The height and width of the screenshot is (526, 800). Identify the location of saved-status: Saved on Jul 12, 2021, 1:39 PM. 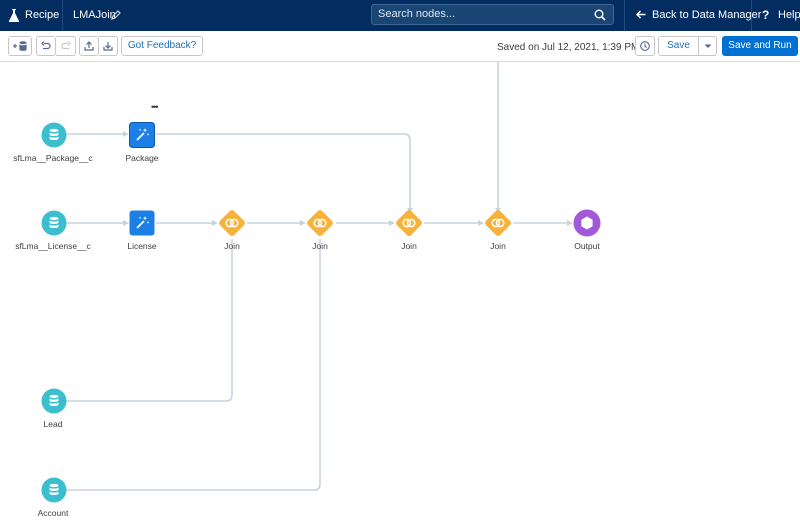
(568, 47).